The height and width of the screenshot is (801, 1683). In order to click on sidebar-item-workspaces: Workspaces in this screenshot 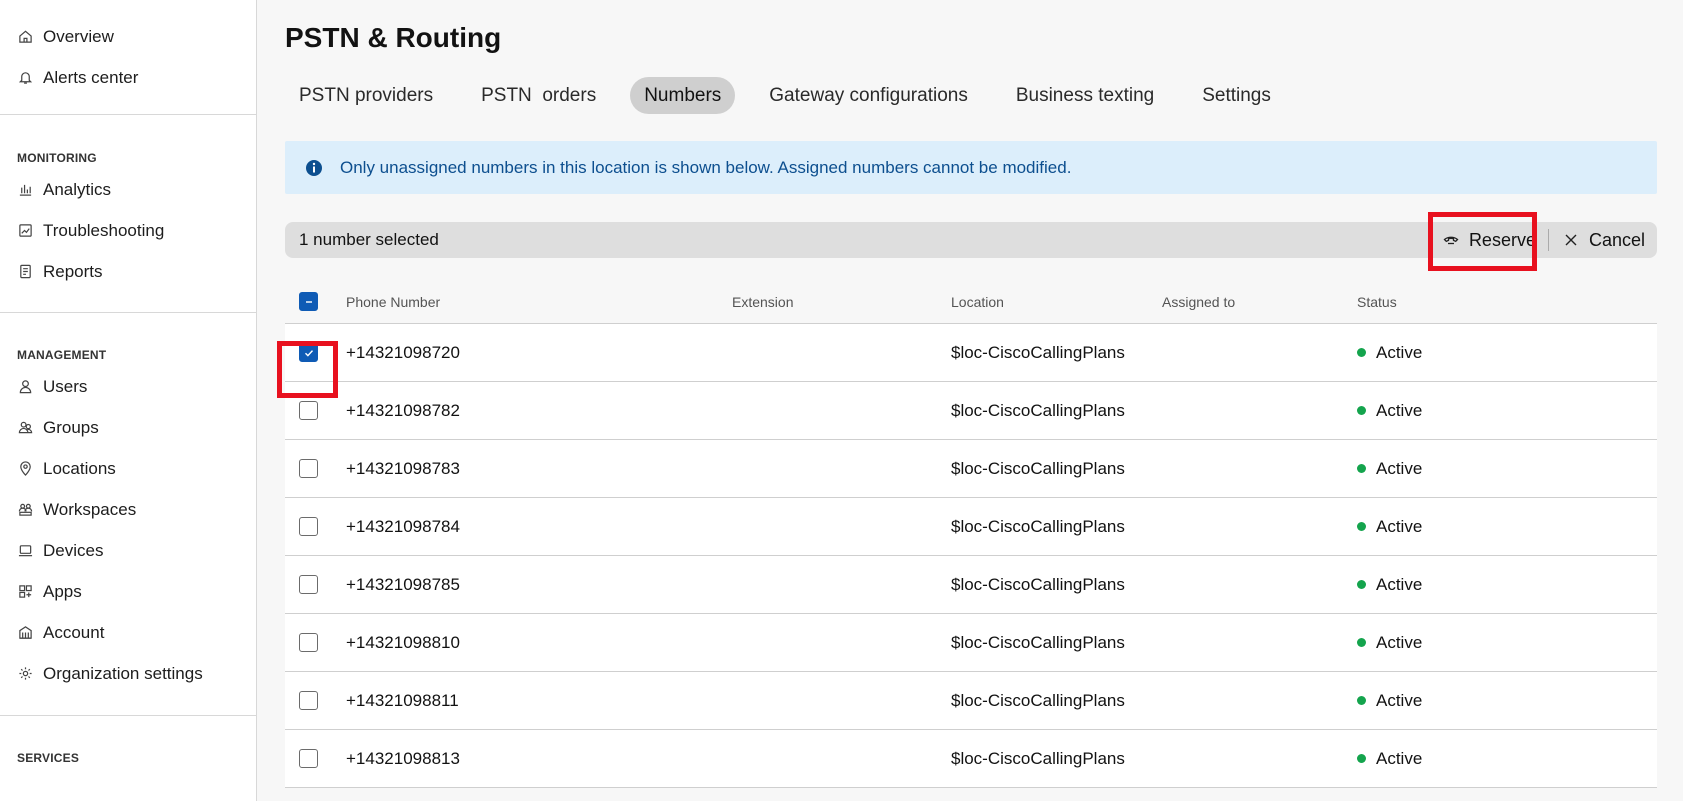, I will do `click(128, 509)`.